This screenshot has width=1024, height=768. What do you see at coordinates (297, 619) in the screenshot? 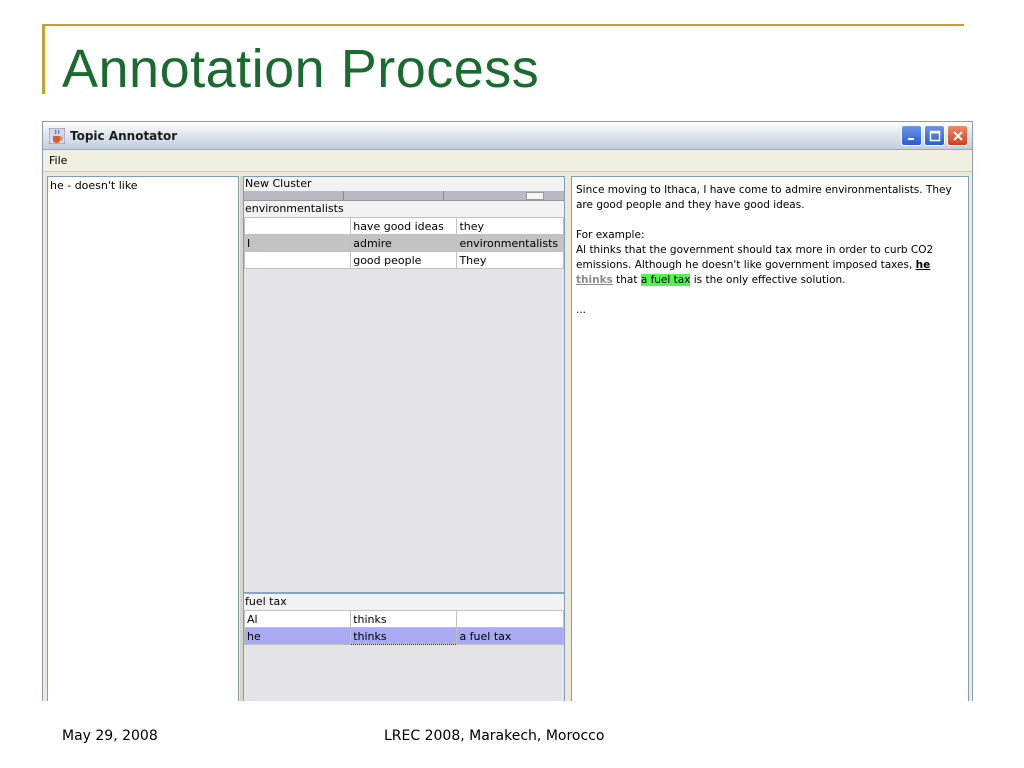
I see `table-cell: Al` at bounding box center [297, 619].